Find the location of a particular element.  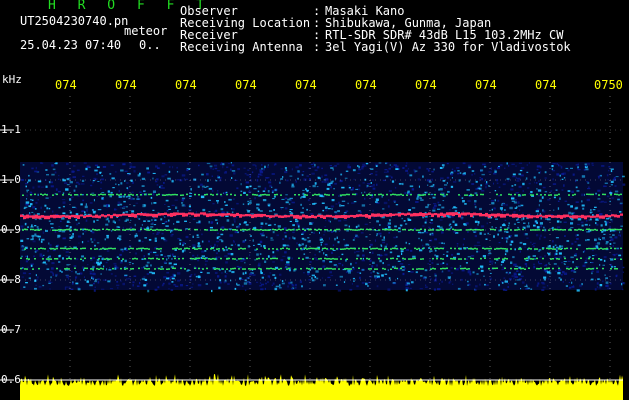

y-tick-label: 0.8 is located at coordinates (11, 279).